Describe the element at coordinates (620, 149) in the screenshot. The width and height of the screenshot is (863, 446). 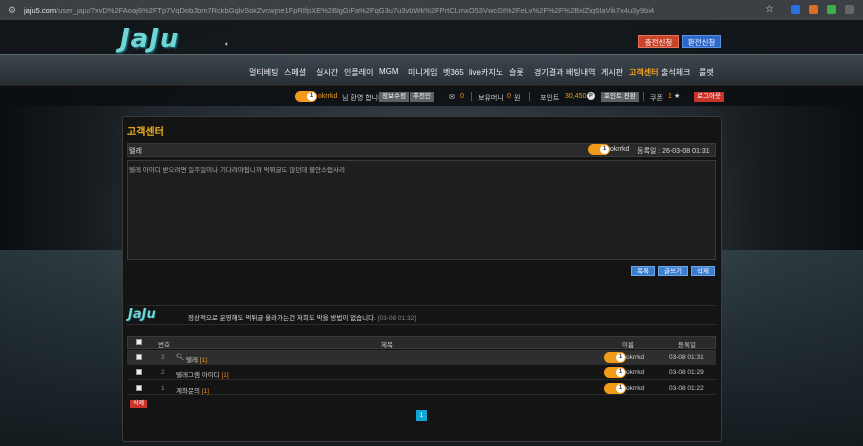
I see `post-author: okrrkd` at that location.